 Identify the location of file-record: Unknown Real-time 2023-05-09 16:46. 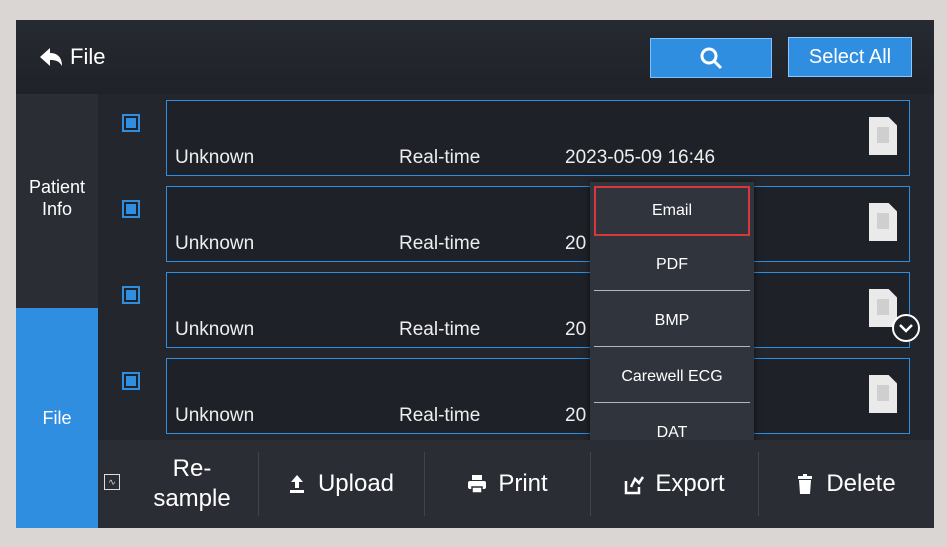
(538, 138).